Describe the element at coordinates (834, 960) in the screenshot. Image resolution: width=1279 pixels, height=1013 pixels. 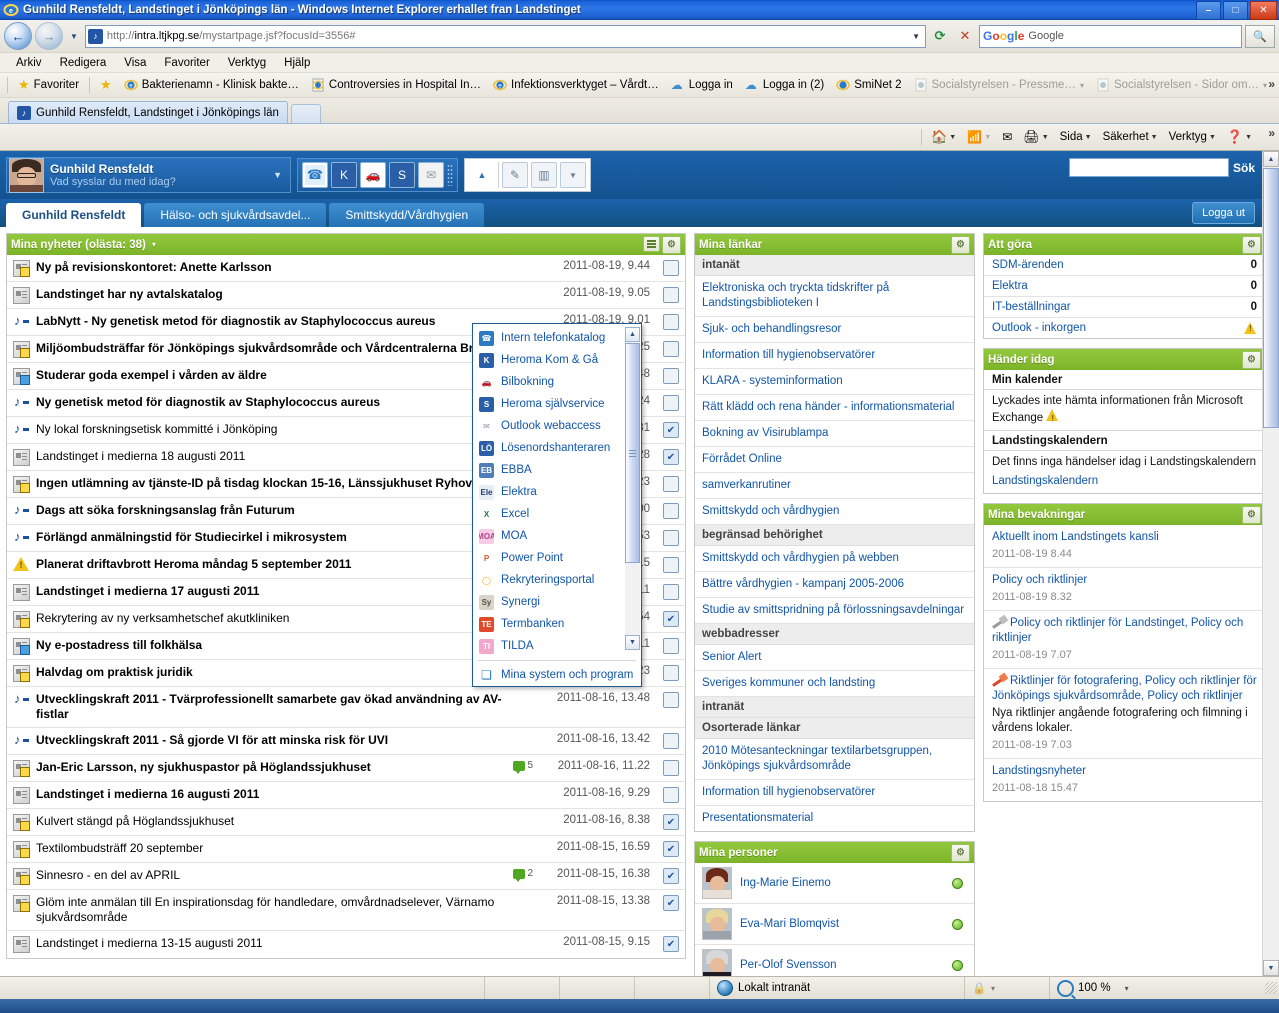
I see `person-row: Per-Olof Svensson` at that location.